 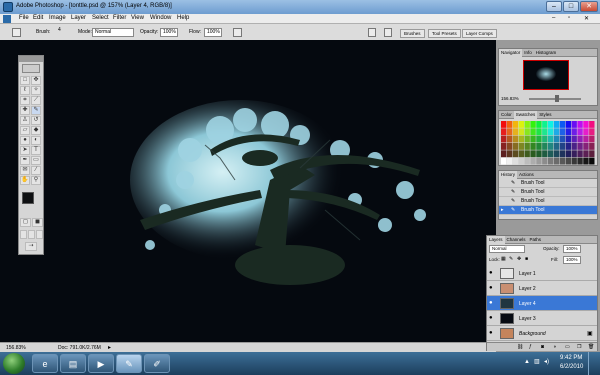 I want to click on new-group-icon: ▭, so click(x=567, y=347).